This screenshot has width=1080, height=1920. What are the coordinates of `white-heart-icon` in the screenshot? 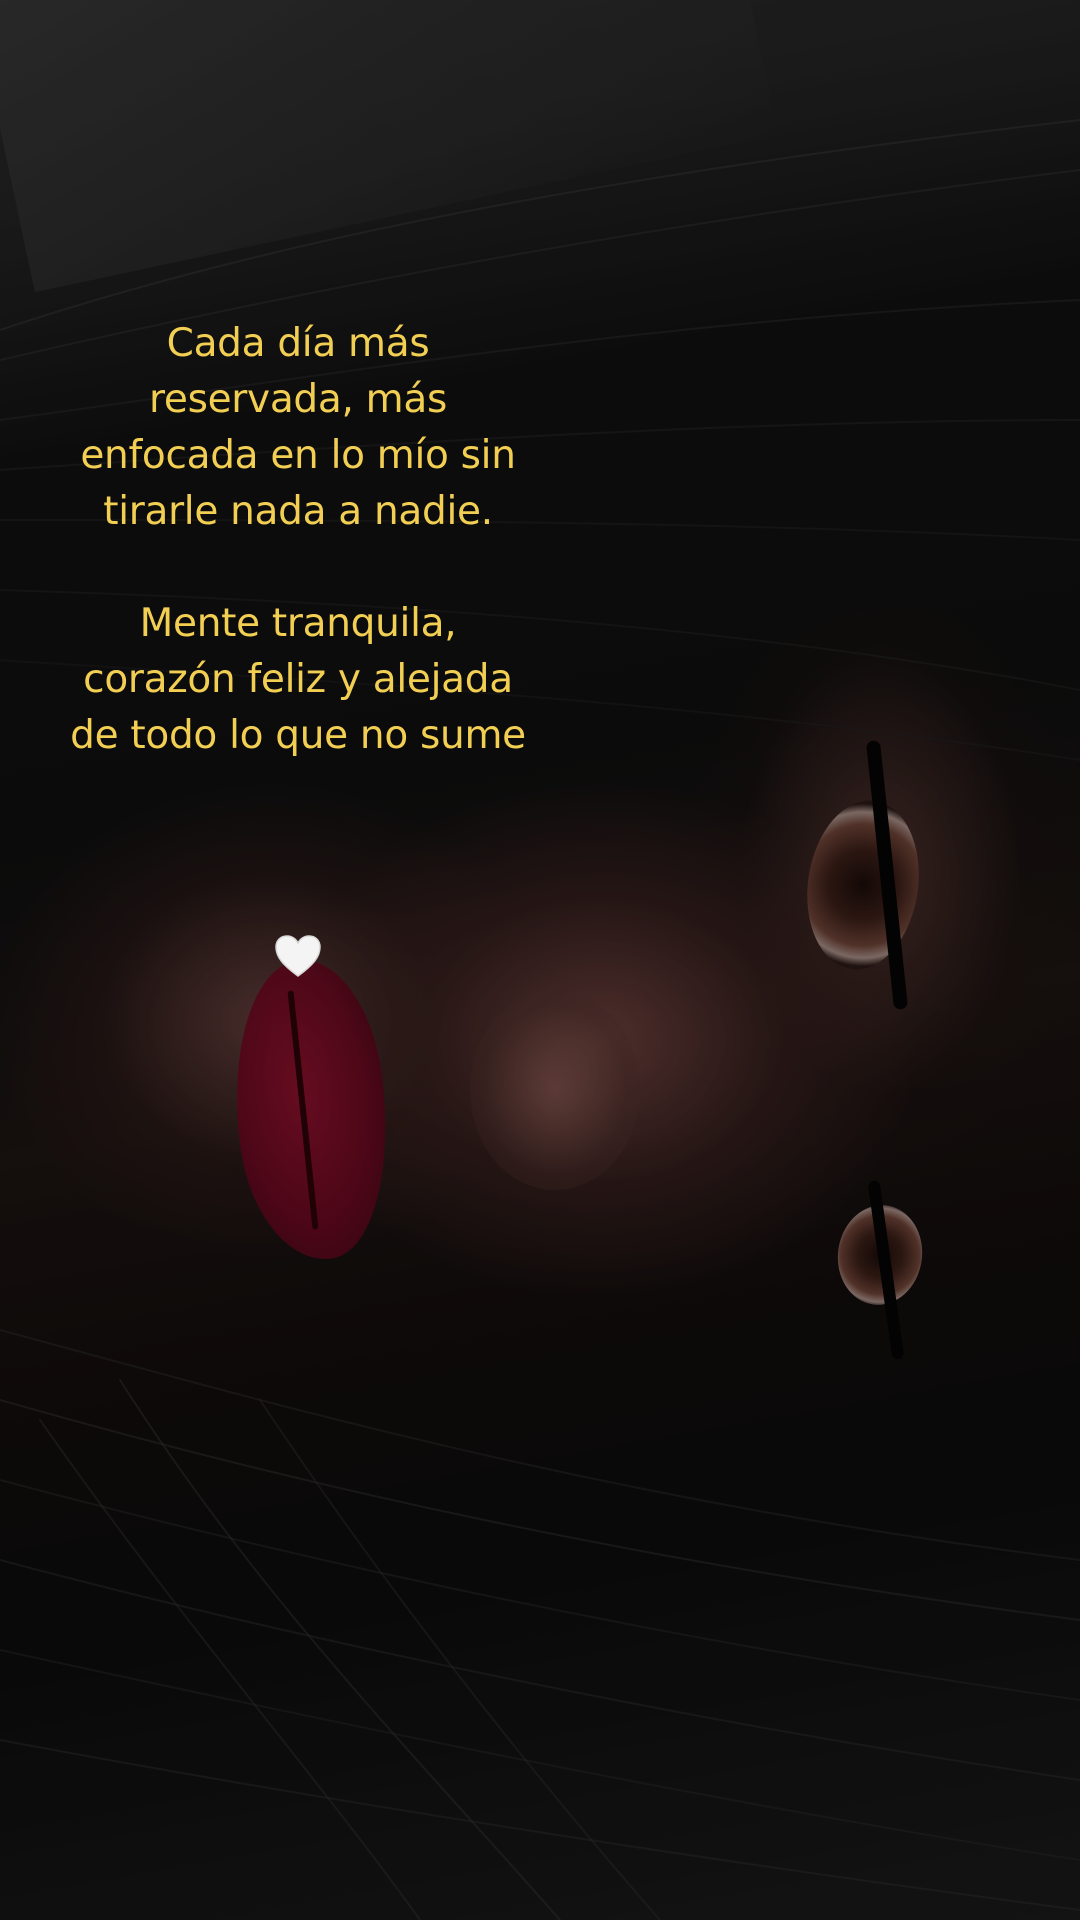 It's located at (298, 956).